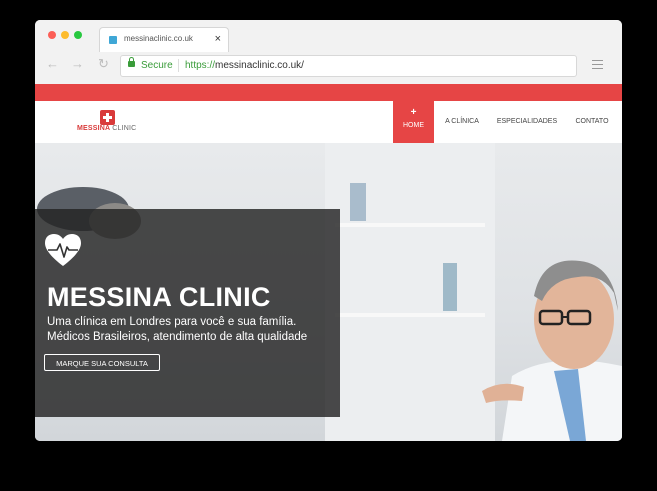  I want to click on url-text: https://messinaclinic.co.uk/, so click(244, 65).